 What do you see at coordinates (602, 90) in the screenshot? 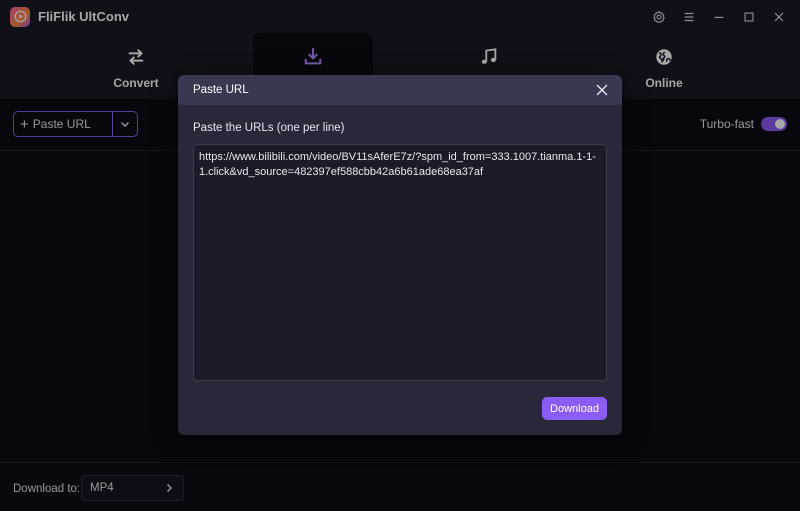
I see `close-icon` at bounding box center [602, 90].